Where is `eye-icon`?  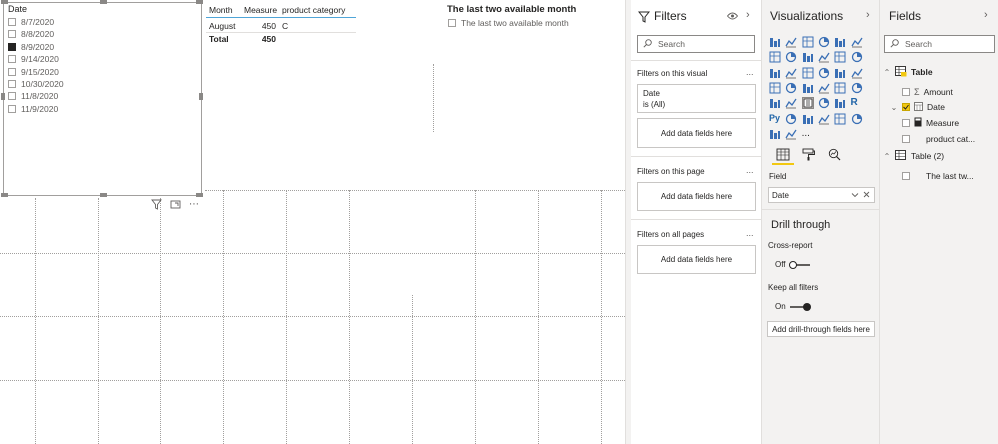
eye-icon is located at coordinates (732, 17).